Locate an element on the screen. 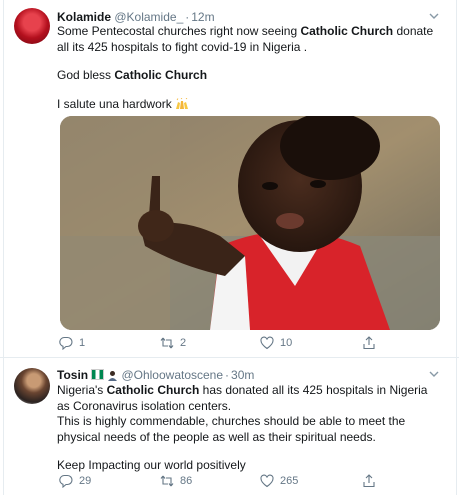  text-segment: Nigeria's is located at coordinates (82, 390).